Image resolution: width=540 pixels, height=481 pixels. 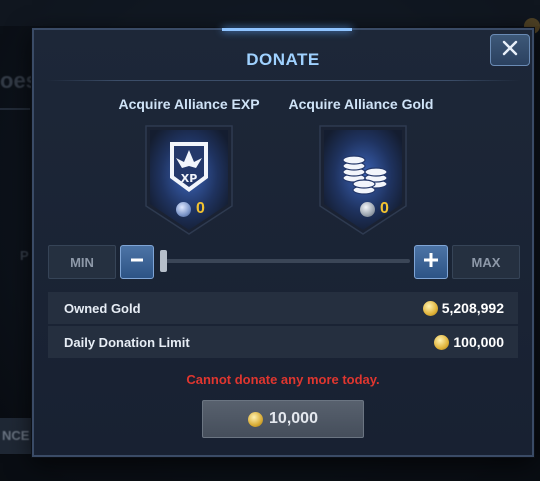 I want to click on crystal-icon, so click(x=183, y=209).